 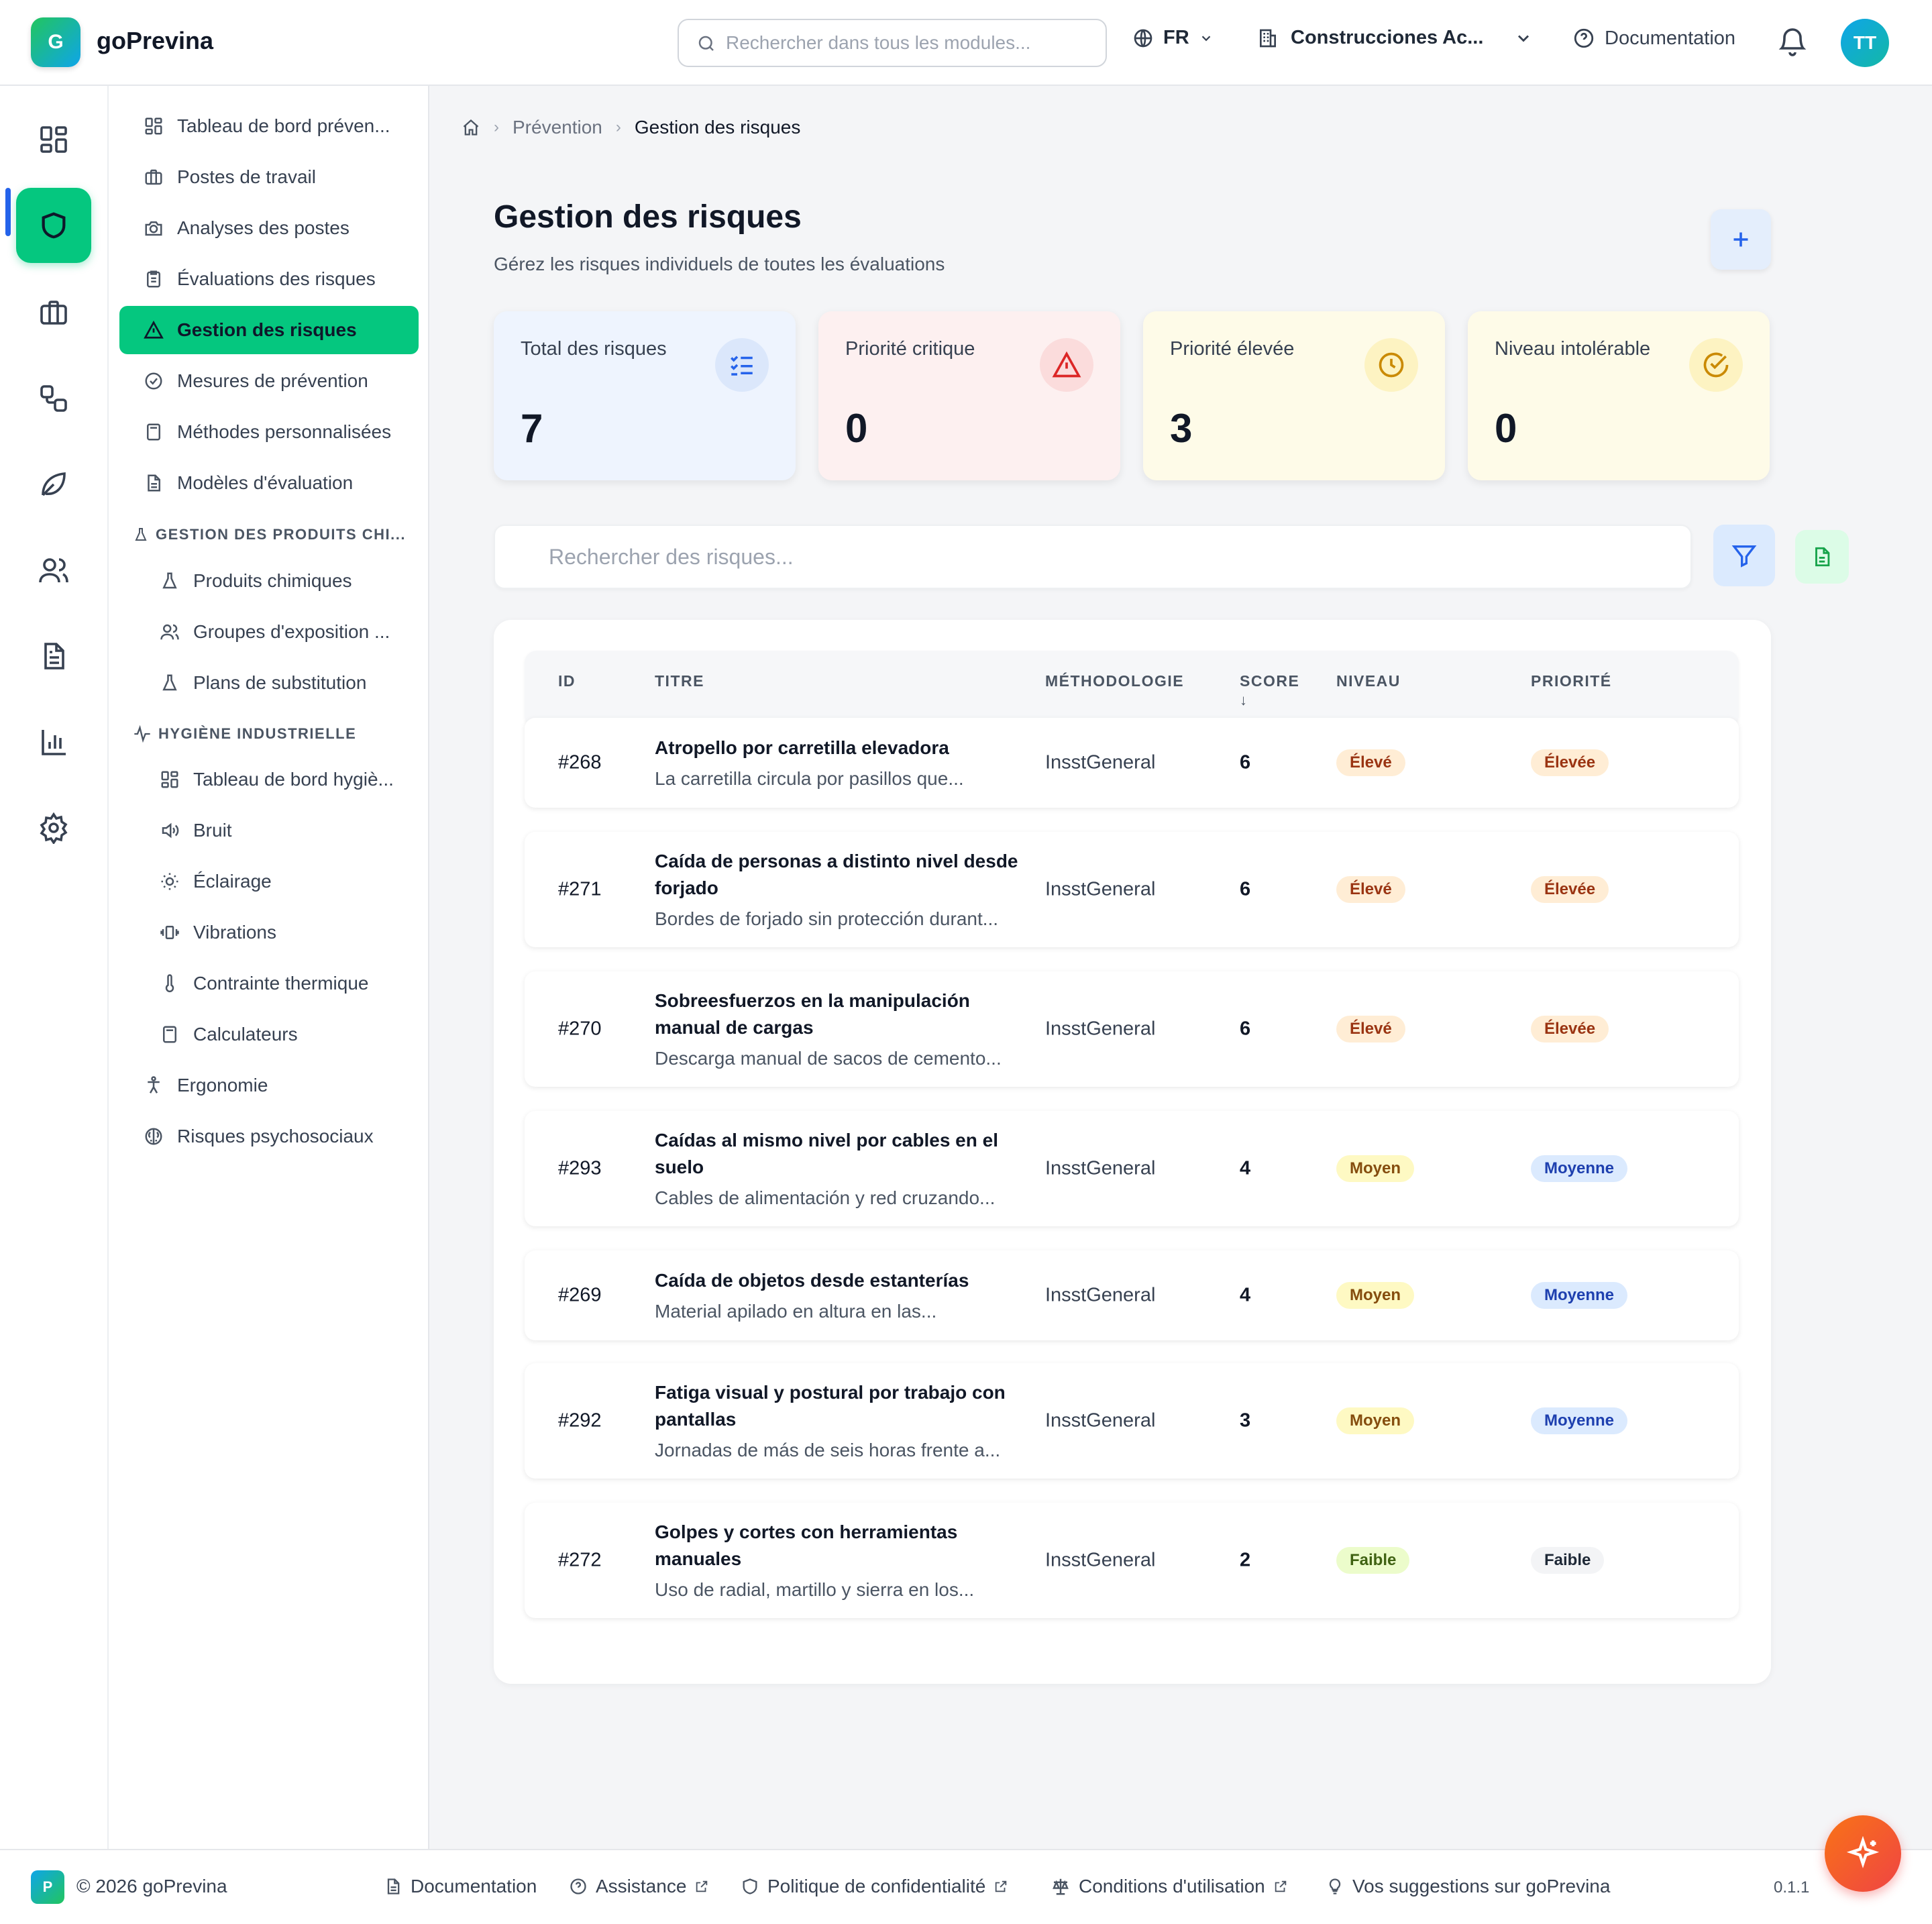 What do you see at coordinates (679, 681) in the screenshot?
I see `column-header-title: TITRE` at bounding box center [679, 681].